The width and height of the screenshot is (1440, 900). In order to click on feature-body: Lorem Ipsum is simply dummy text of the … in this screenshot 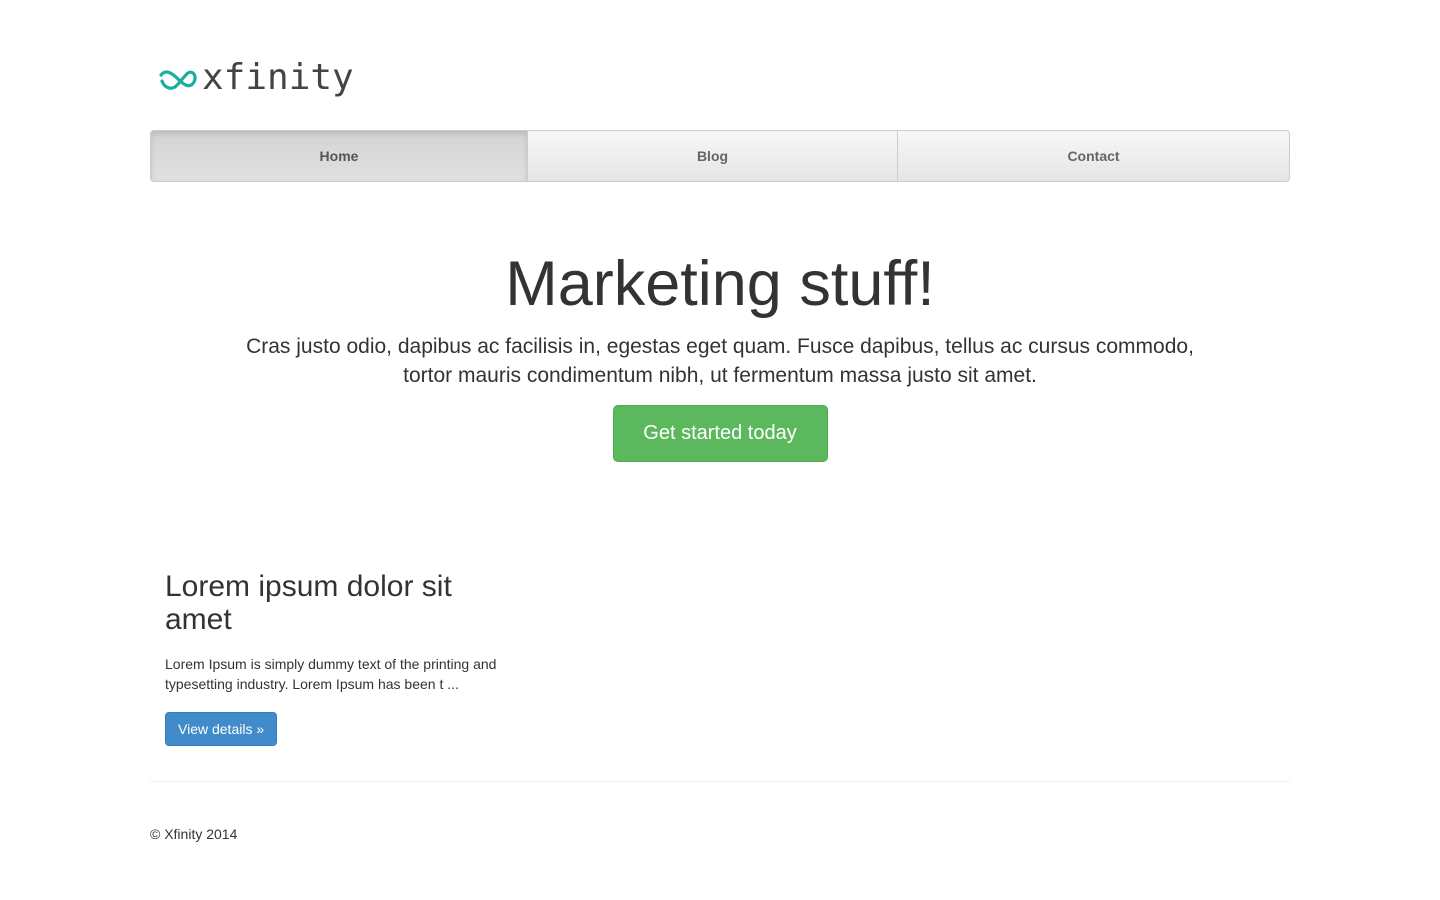, I will do `click(331, 674)`.